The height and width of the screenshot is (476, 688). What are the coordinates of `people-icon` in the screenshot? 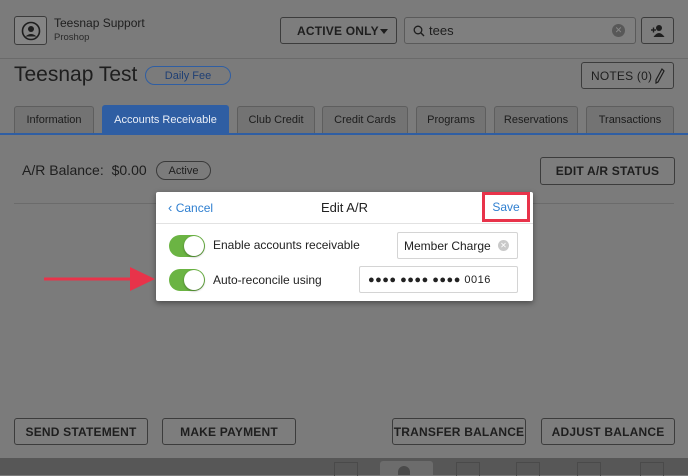 It's located at (404, 470).